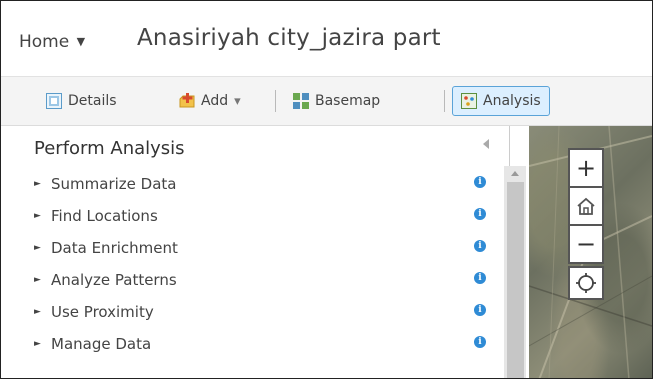 This screenshot has width=653, height=379. What do you see at coordinates (109, 148) in the screenshot?
I see `panel-title: Perform Analysis` at bounding box center [109, 148].